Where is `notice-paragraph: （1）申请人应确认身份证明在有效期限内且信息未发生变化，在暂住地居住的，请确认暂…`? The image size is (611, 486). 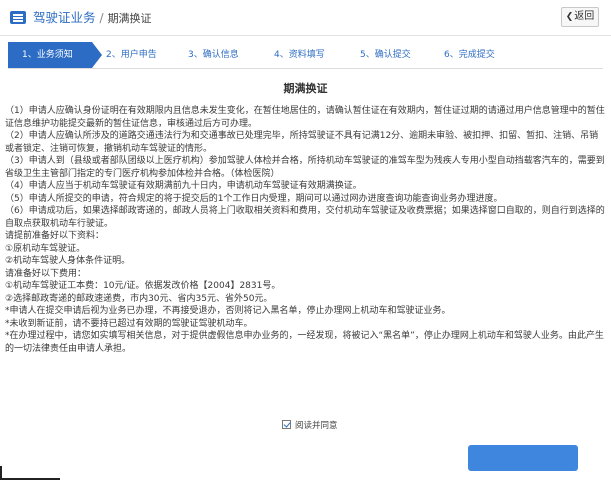 notice-paragraph: （1）申请人应确认身份证明在有效期限内且信息未发生变化，在暂住地居住的，请确认暂… is located at coordinates (305, 117).